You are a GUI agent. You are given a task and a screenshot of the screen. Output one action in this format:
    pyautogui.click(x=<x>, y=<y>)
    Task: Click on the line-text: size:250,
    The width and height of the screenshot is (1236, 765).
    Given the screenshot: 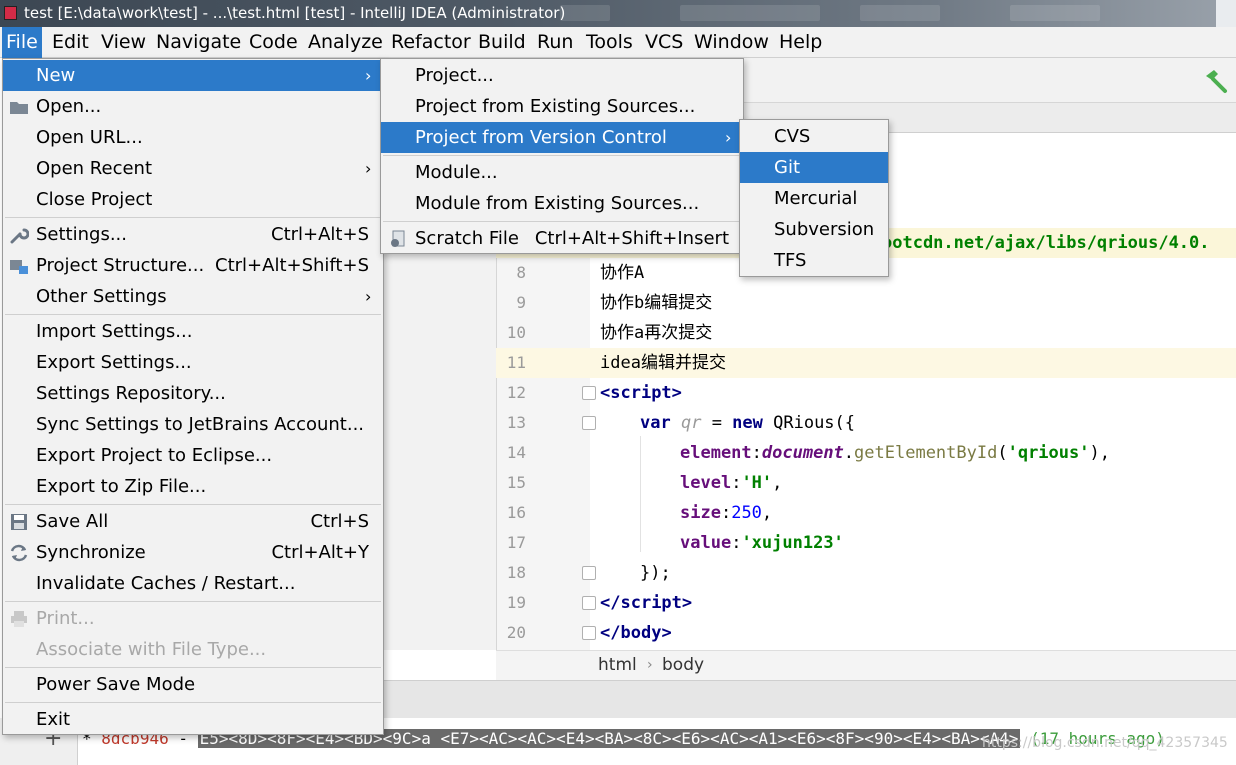 What is the action you would take?
    pyautogui.click(x=726, y=513)
    